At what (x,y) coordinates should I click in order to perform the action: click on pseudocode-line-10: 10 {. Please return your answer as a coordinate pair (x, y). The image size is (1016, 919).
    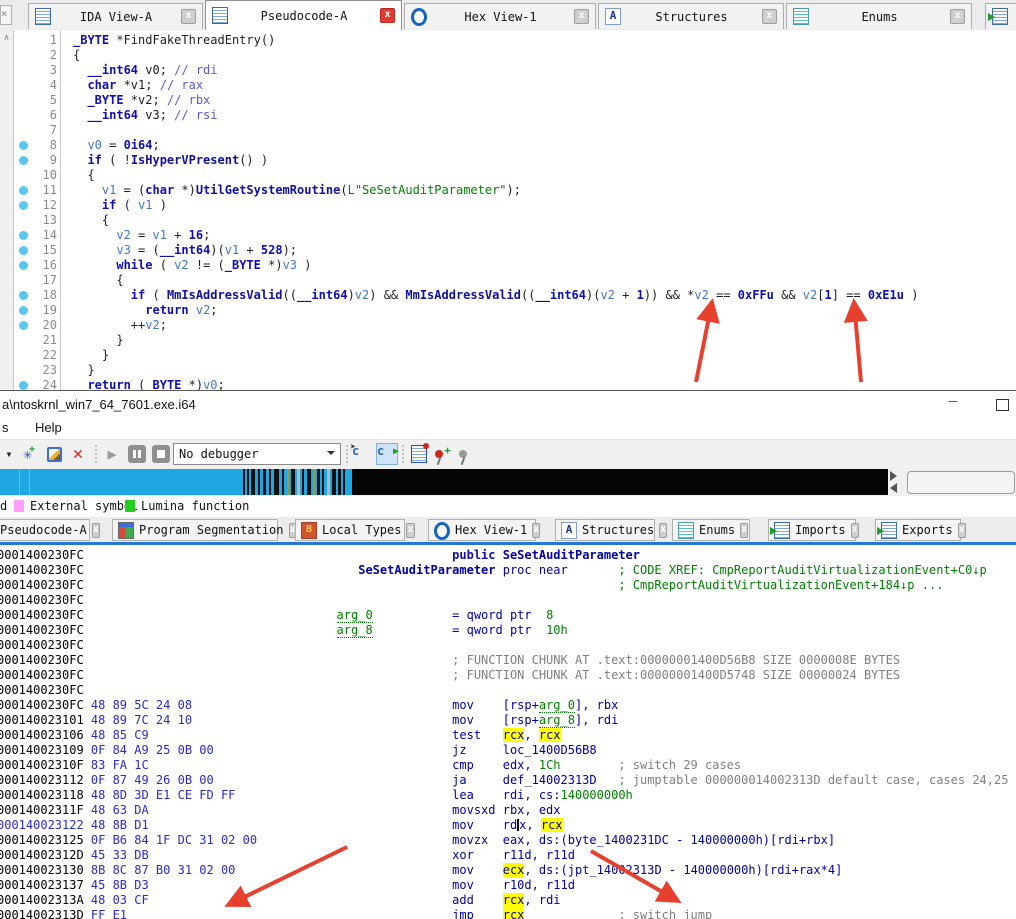
    Looking at the image, I should click on (508, 175).